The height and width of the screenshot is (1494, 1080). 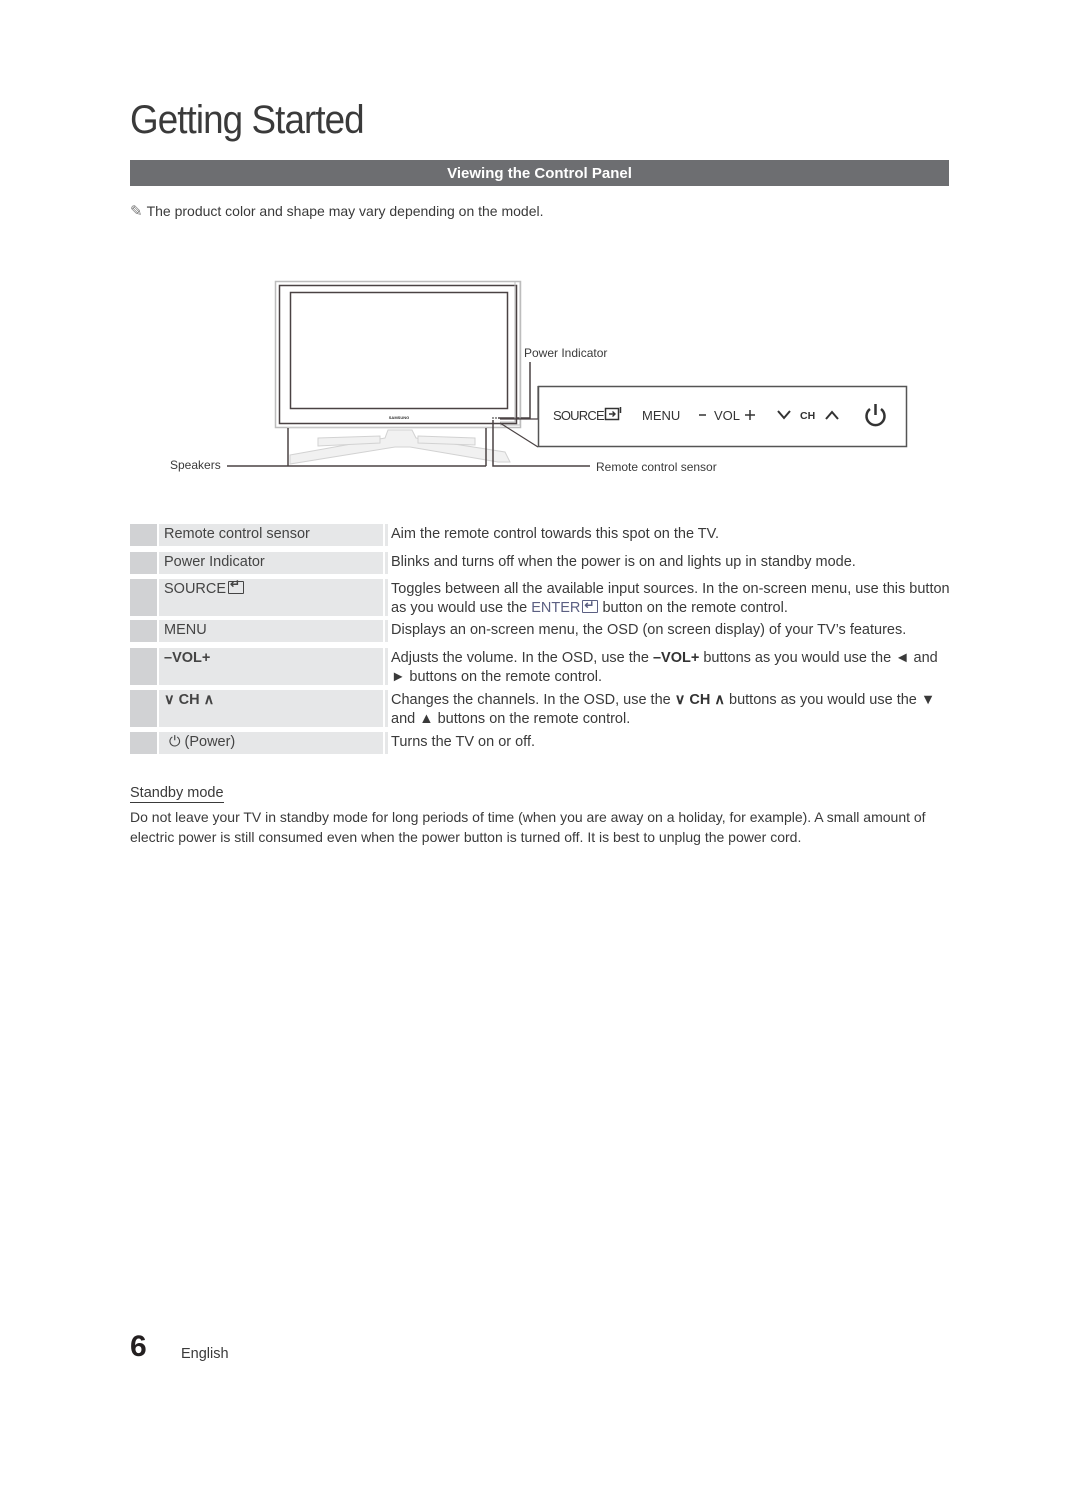 What do you see at coordinates (700, 700) in the screenshot?
I see `ch-keyword: CH` at bounding box center [700, 700].